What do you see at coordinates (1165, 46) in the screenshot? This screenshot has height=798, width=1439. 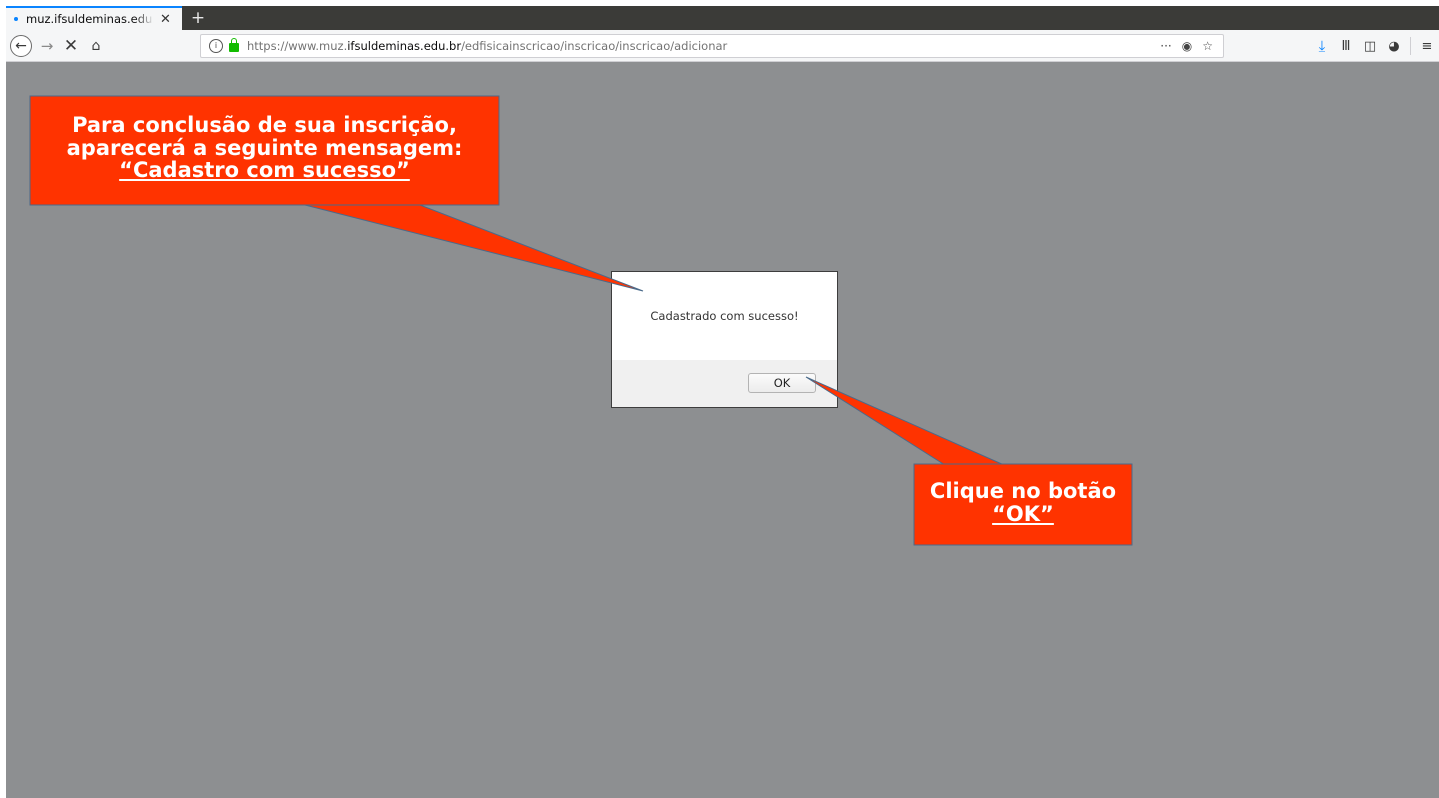 I see `page-actions-icon: ···` at bounding box center [1165, 46].